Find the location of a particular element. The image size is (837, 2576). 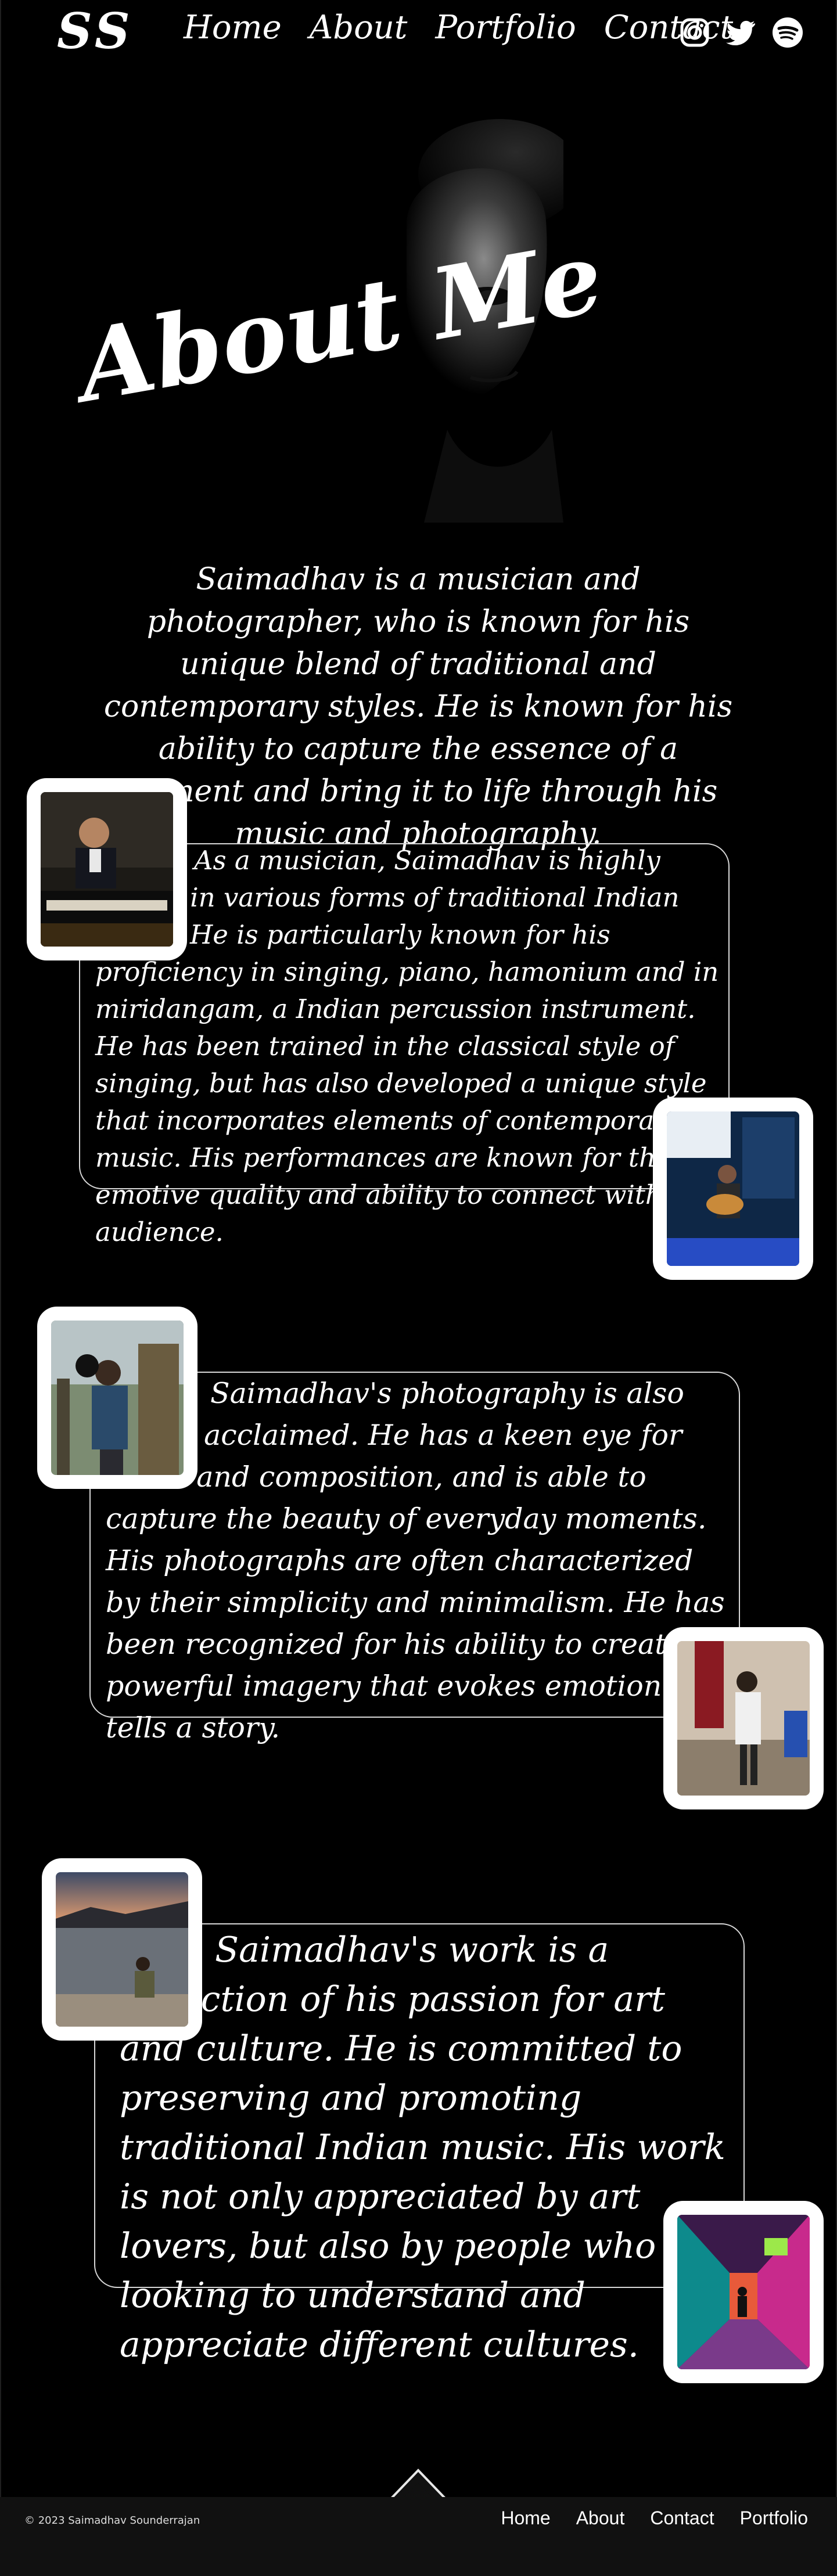

footer-portfolio-link: Portfolio is located at coordinates (774, 2518).